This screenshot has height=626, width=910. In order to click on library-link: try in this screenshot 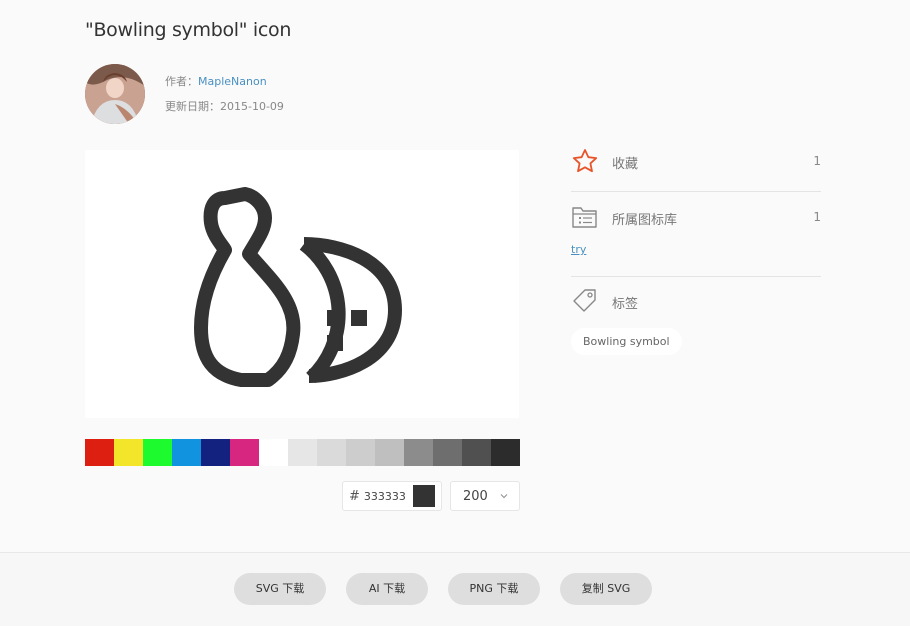, I will do `click(578, 249)`.